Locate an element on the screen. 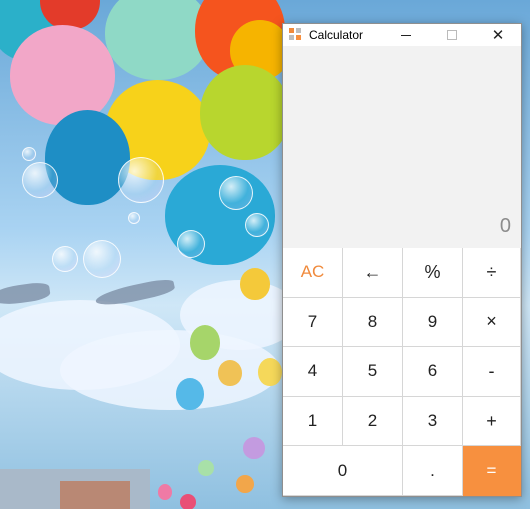 The height and width of the screenshot is (509, 530). add-button: + is located at coordinates (492, 421).